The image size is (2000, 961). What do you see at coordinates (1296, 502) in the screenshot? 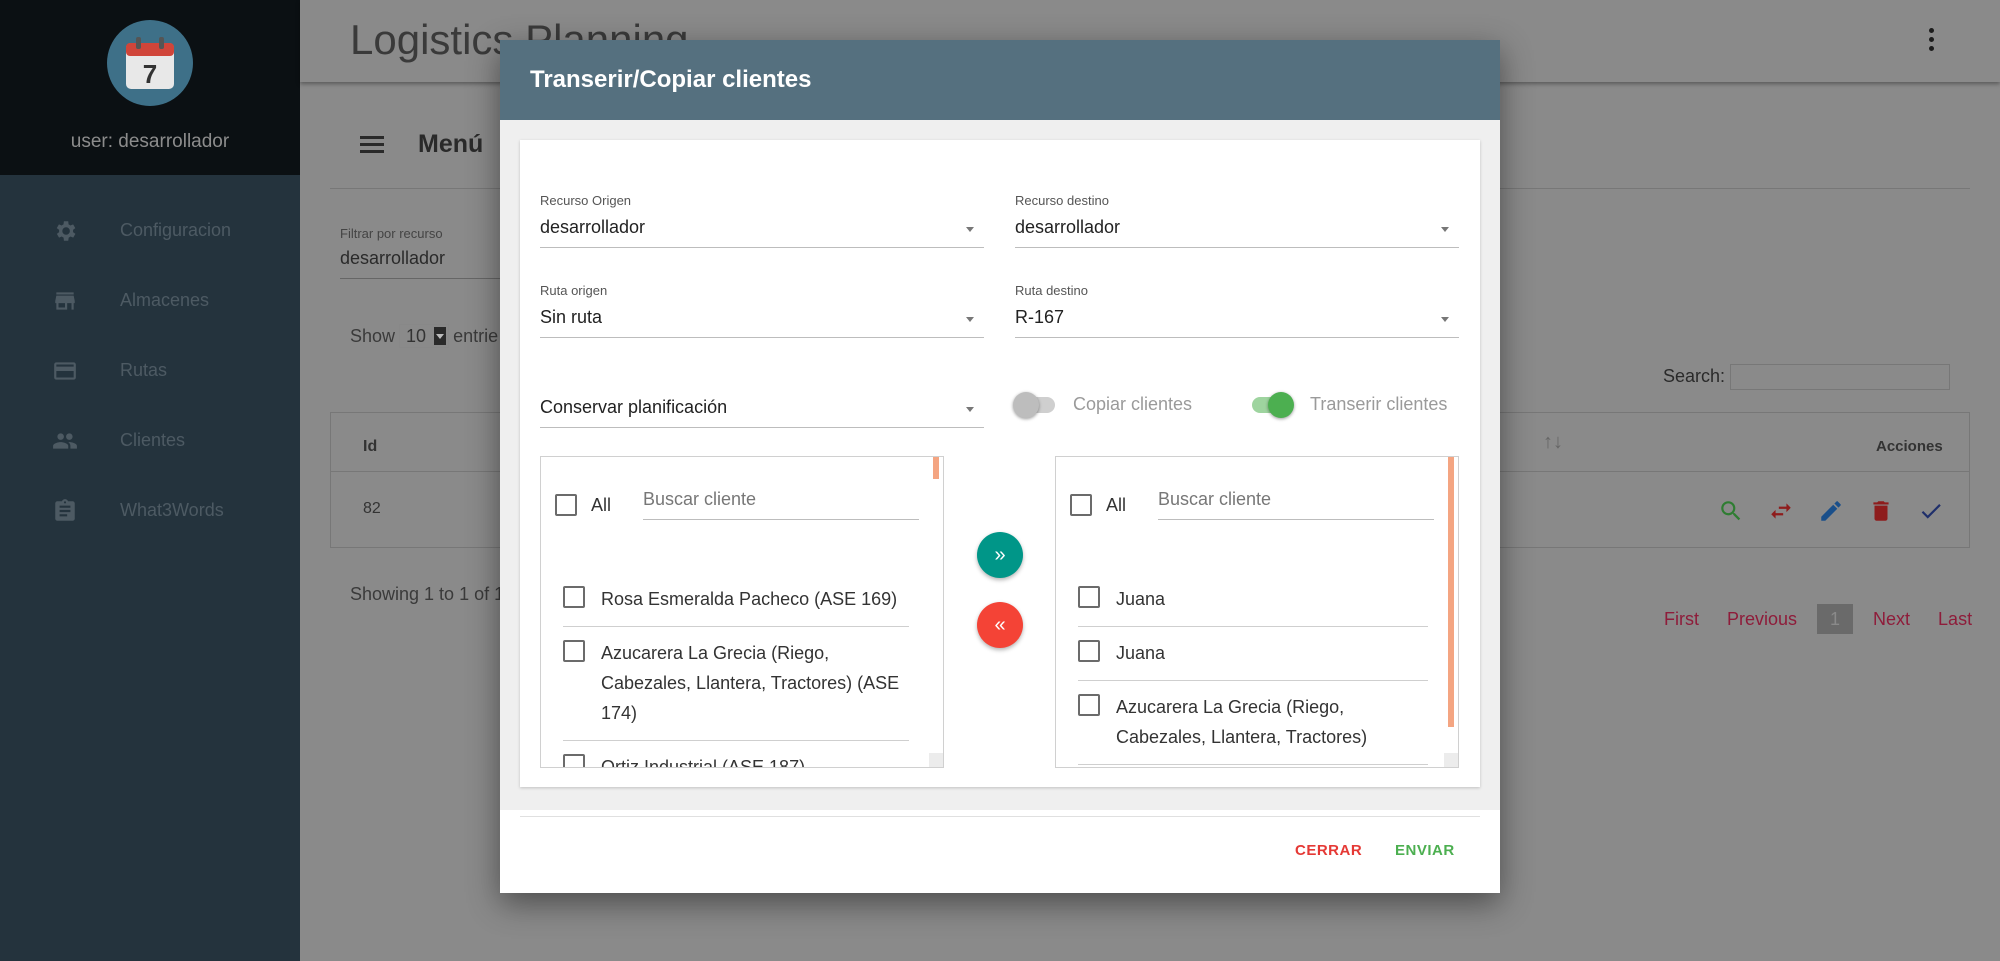
I see `dest-search-input: Buscar cliente` at bounding box center [1296, 502].